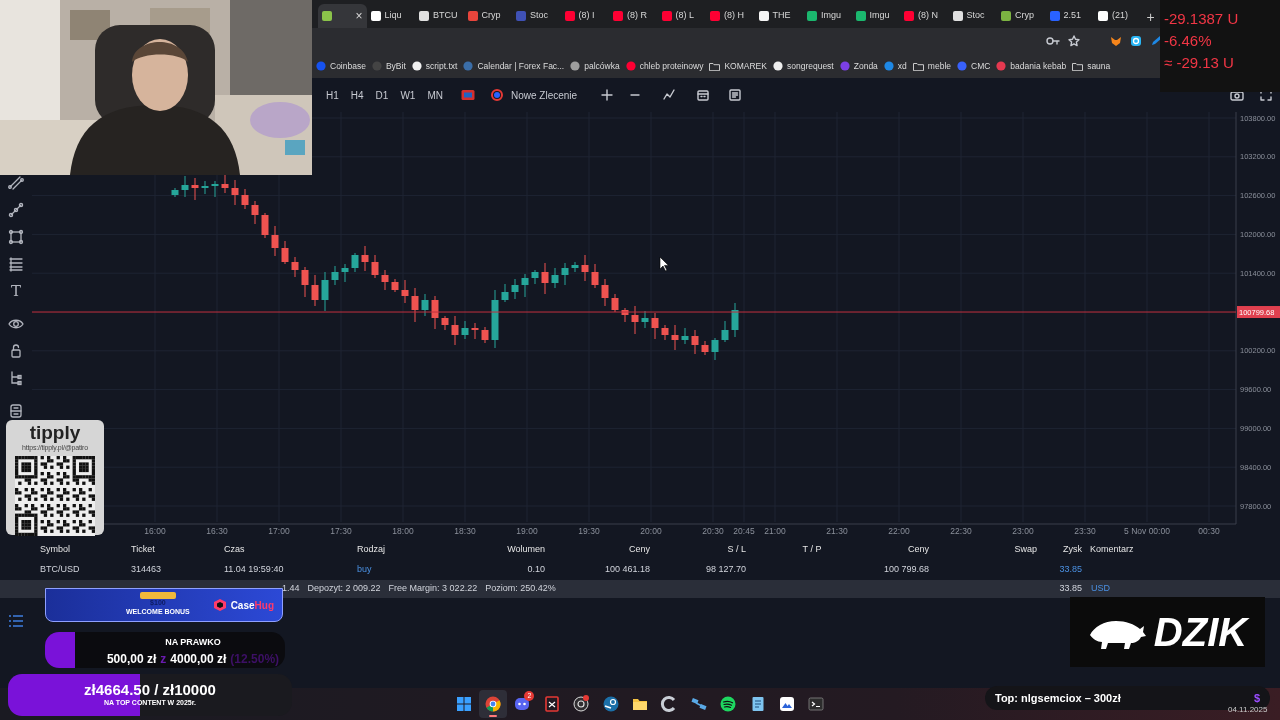 This screenshot has width=1280, height=720. Describe the element at coordinates (235, 550) in the screenshot. I see `column-header: Czas` at that location.